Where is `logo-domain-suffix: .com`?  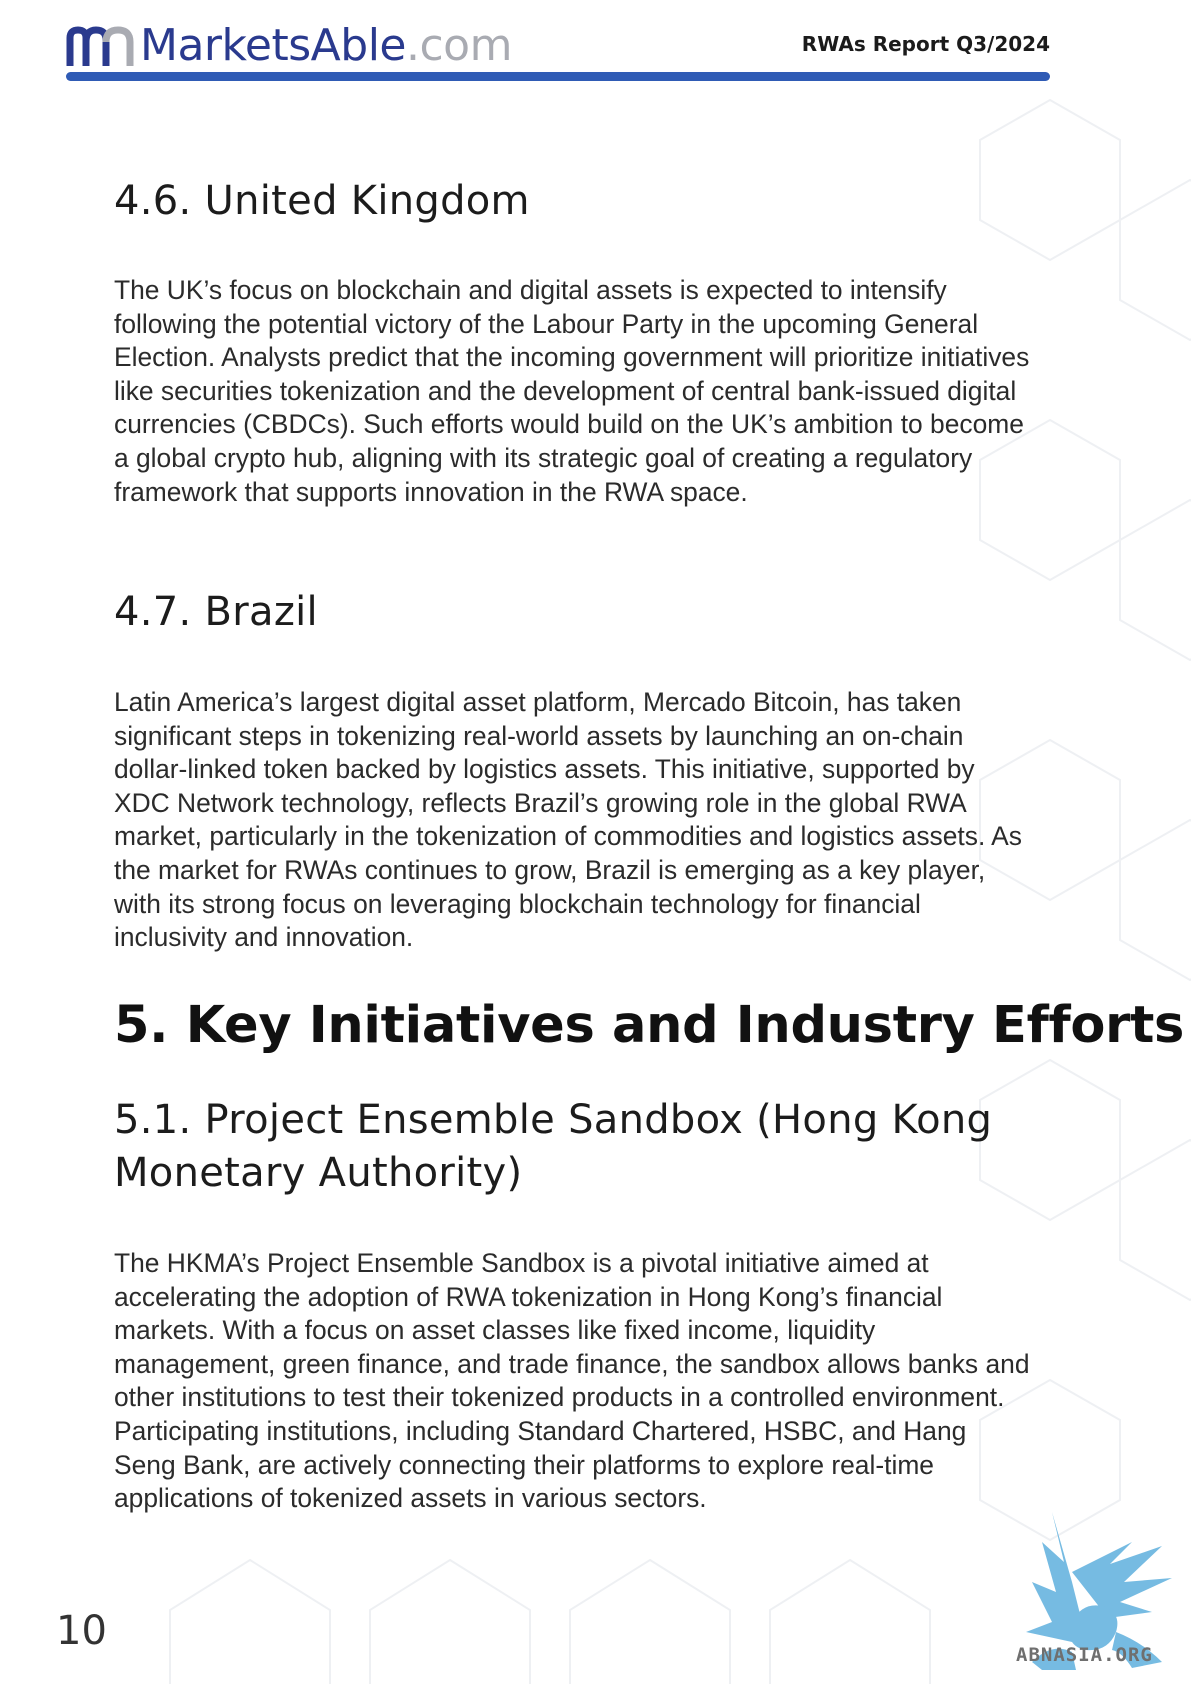 logo-domain-suffix: .com is located at coordinates (459, 45).